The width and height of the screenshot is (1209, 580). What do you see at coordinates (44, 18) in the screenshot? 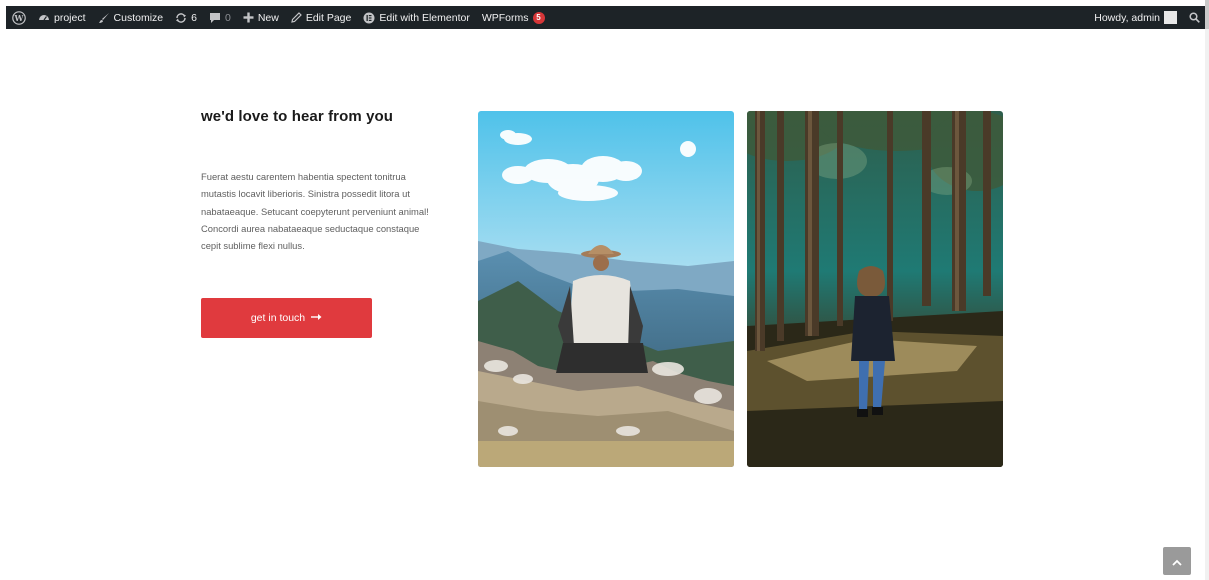
I see `dashboard-icon` at bounding box center [44, 18].